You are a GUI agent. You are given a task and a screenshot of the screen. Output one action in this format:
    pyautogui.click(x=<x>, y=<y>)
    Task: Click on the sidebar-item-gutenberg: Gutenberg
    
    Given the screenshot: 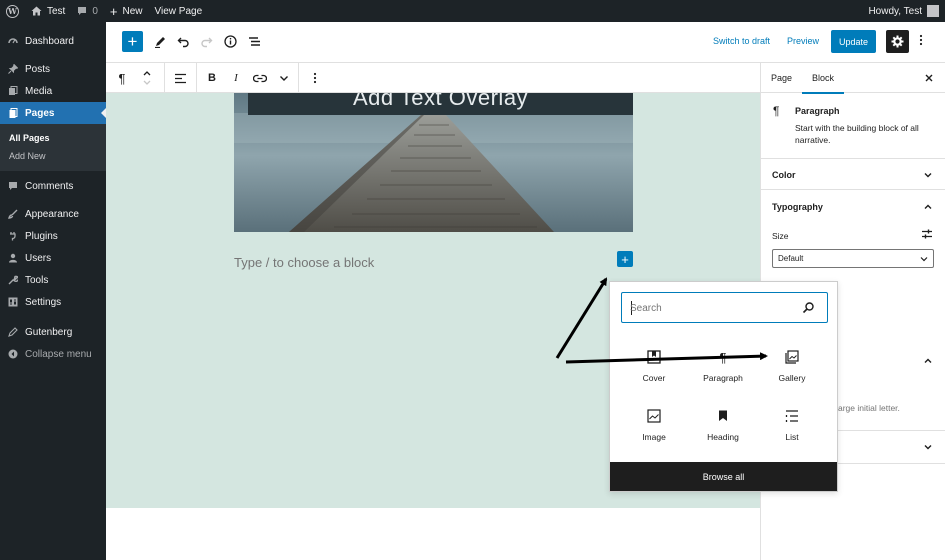 What is the action you would take?
    pyautogui.click(x=53, y=332)
    